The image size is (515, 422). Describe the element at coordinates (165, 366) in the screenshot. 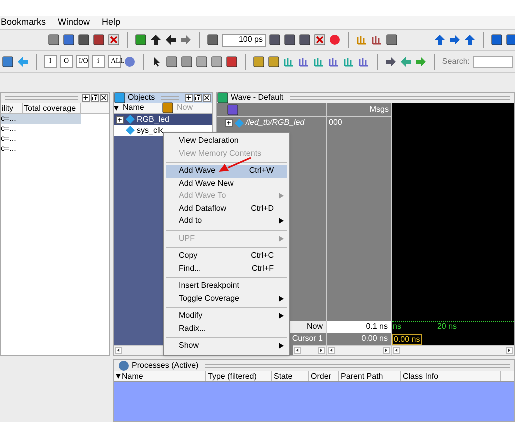

I see `panel-title: Processes (Active)` at that location.